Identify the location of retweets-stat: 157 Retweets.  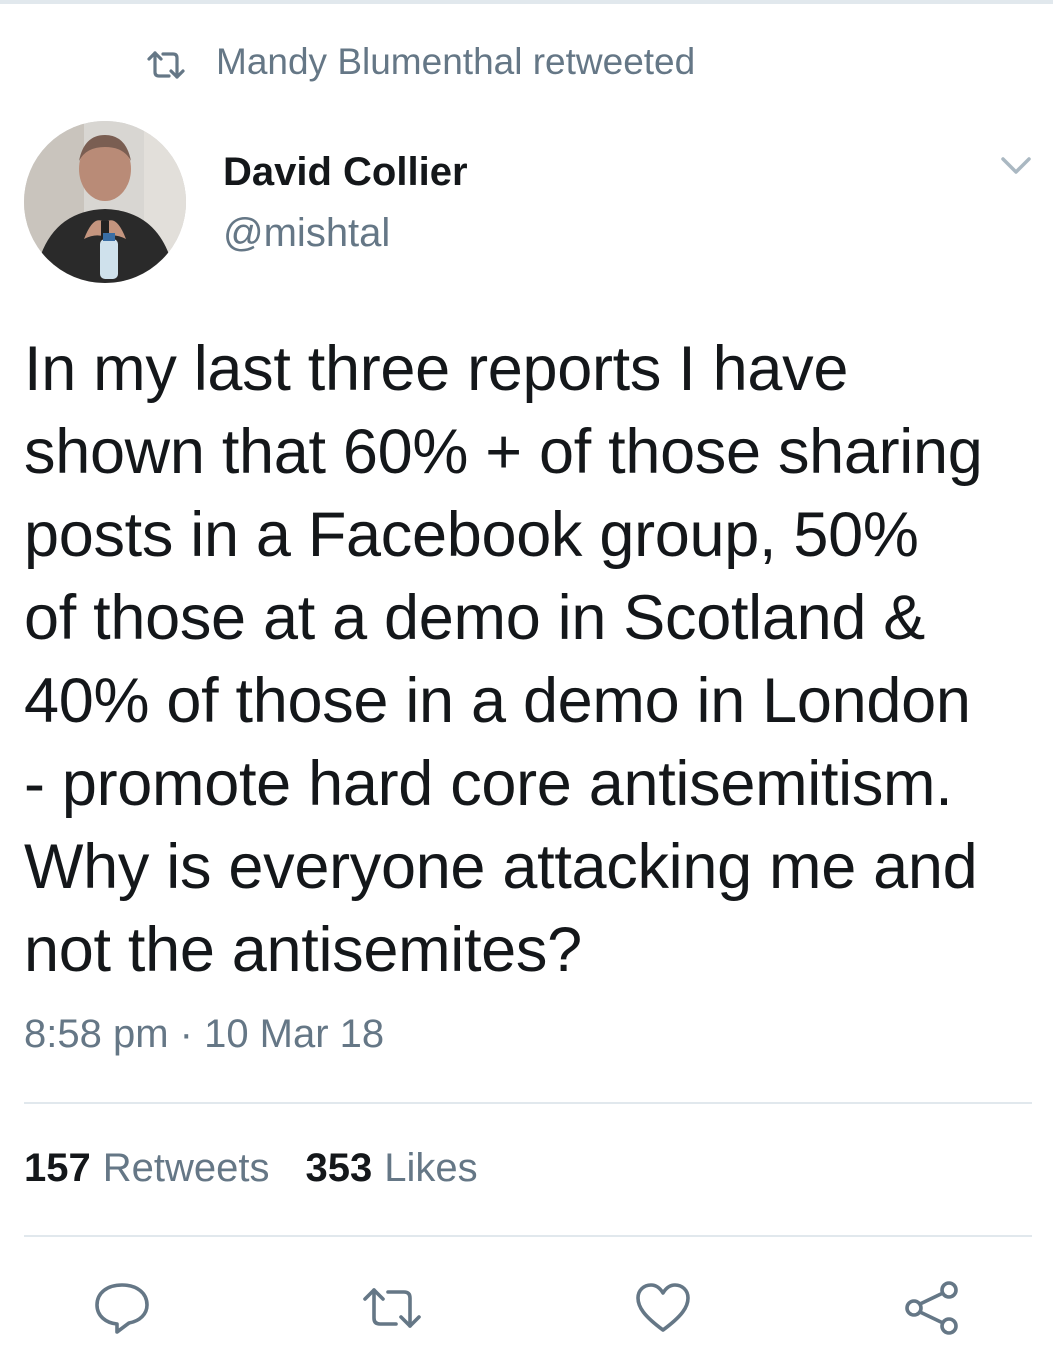
(147, 1168).